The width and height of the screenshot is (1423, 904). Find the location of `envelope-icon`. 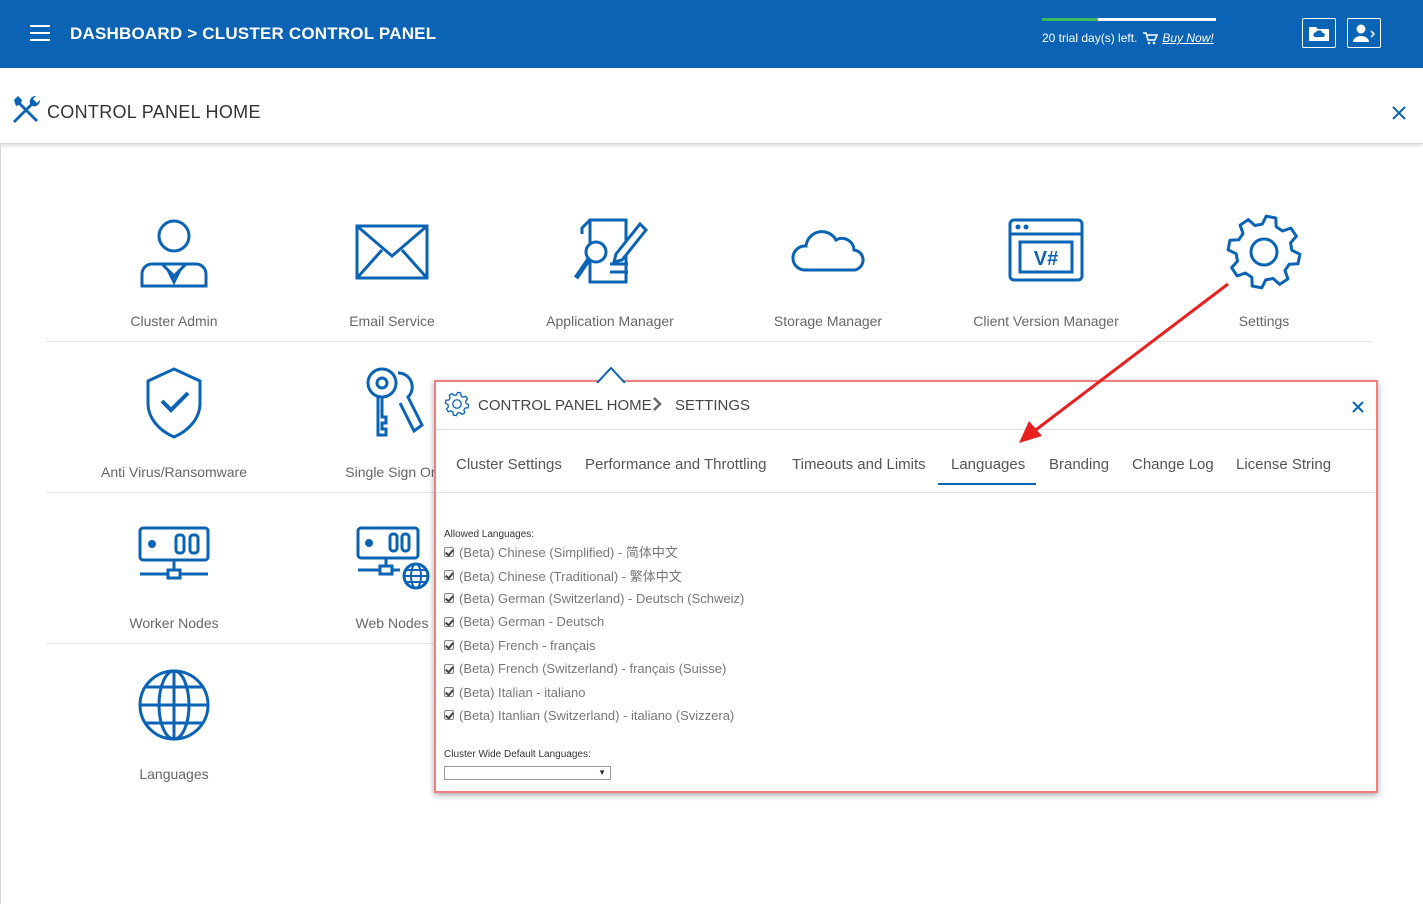

envelope-icon is located at coordinates (392, 252).